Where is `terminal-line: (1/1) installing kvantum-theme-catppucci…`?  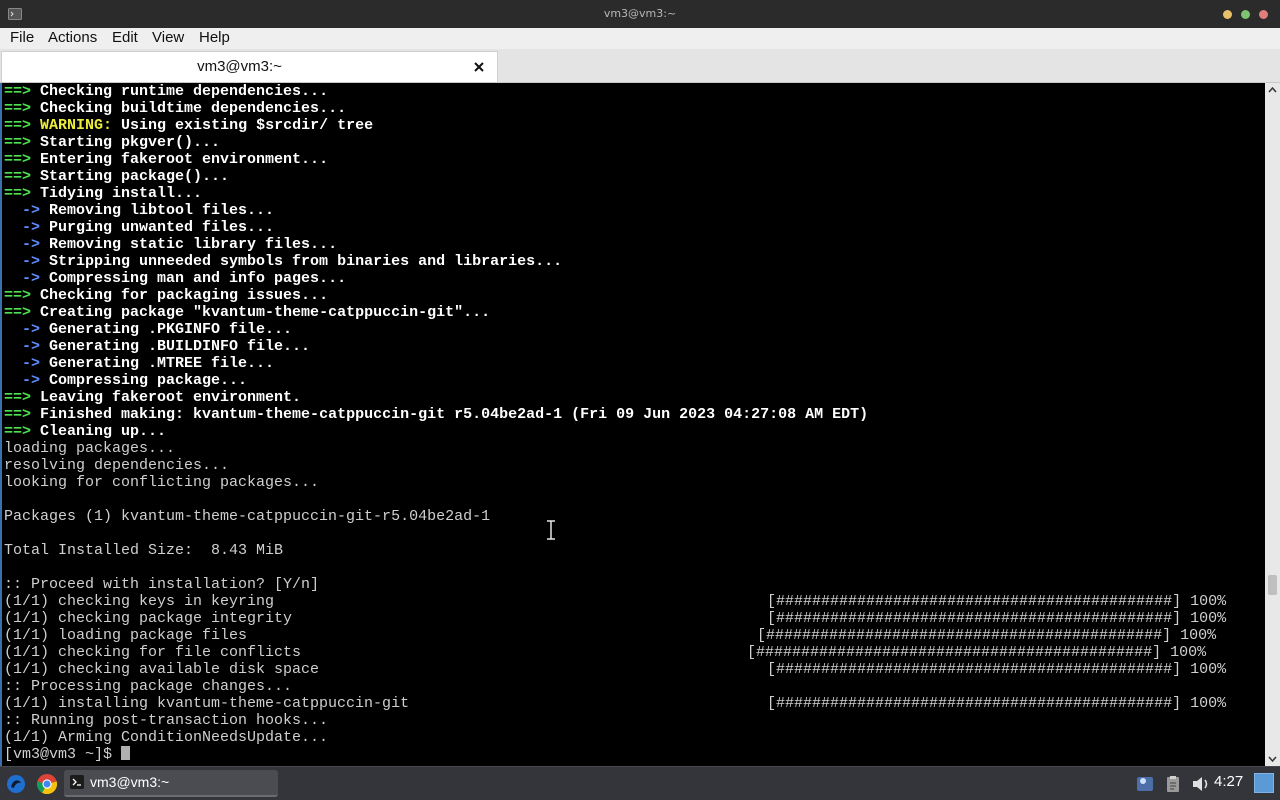 terminal-line: (1/1) installing kvantum-theme-catppucci… is located at coordinates (615, 703).